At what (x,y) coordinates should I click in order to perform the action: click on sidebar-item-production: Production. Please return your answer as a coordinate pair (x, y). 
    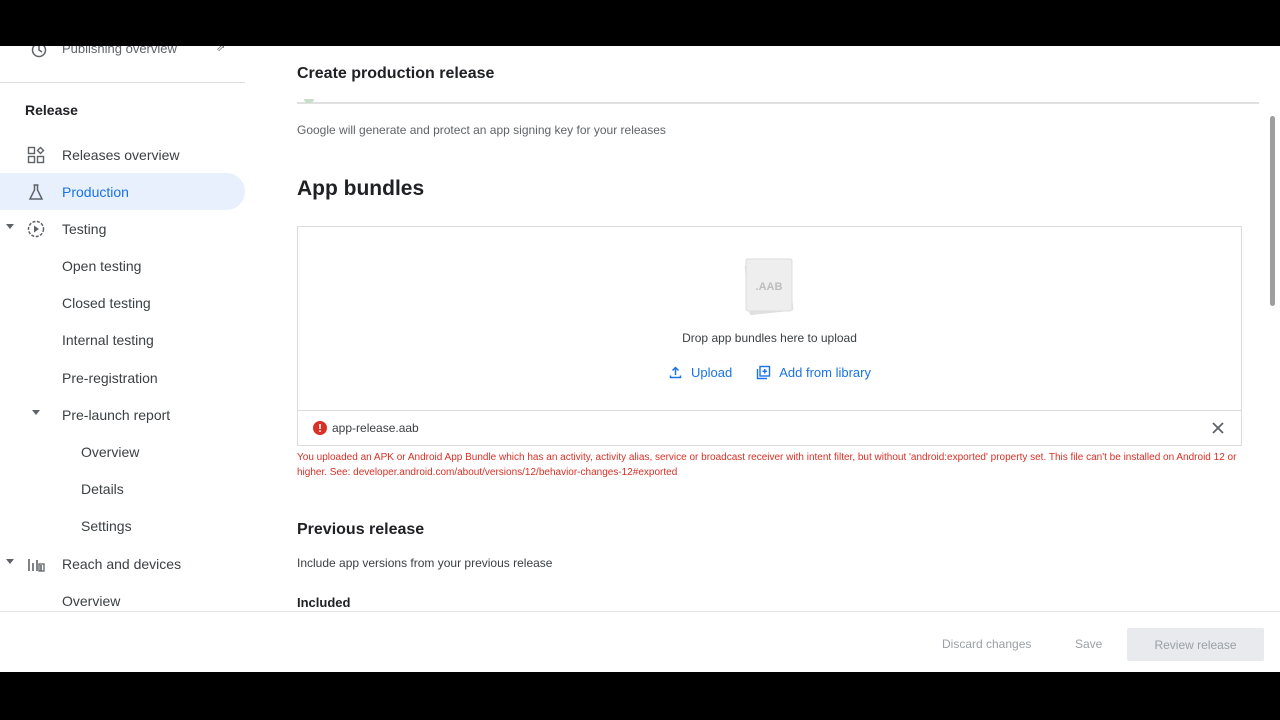
    Looking at the image, I should click on (122, 191).